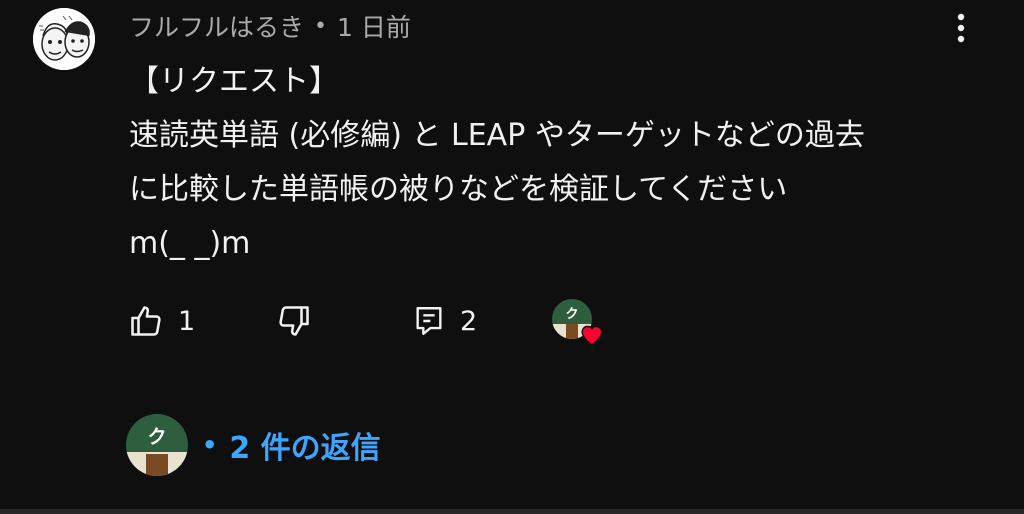 Image resolution: width=1024 pixels, height=514 pixels. I want to click on heart-icon, so click(592, 335).